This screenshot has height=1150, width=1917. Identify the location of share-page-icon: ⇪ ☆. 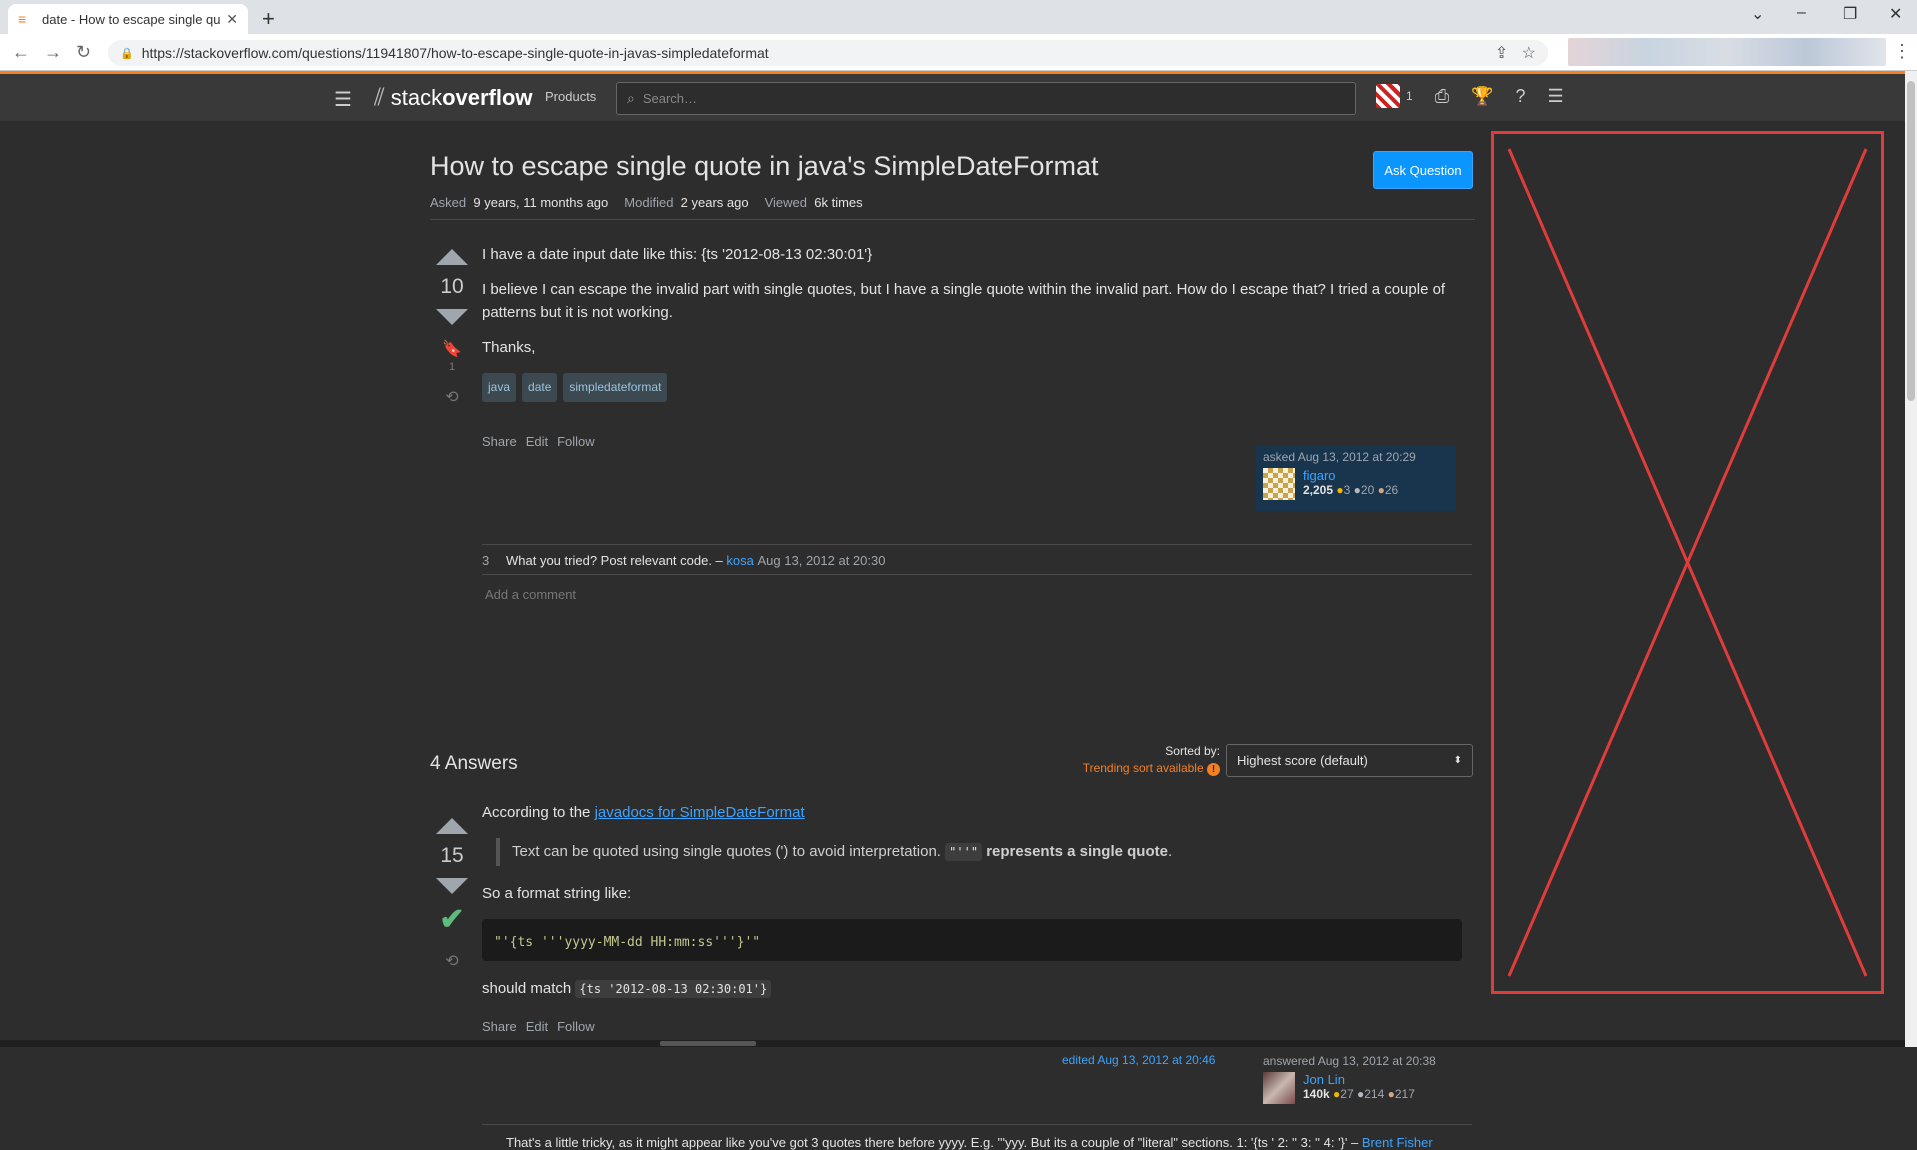
(1515, 53).